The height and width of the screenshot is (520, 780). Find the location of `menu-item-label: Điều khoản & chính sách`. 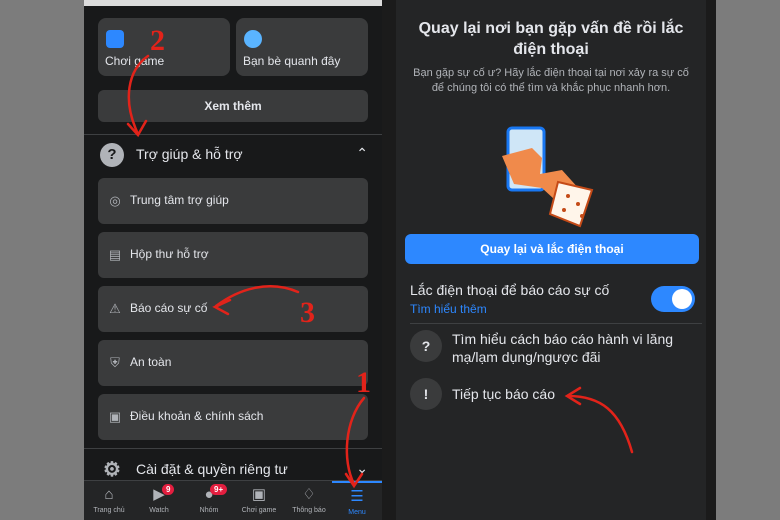

menu-item-label: Điều khoản & chính sách is located at coordinates (197, 416).